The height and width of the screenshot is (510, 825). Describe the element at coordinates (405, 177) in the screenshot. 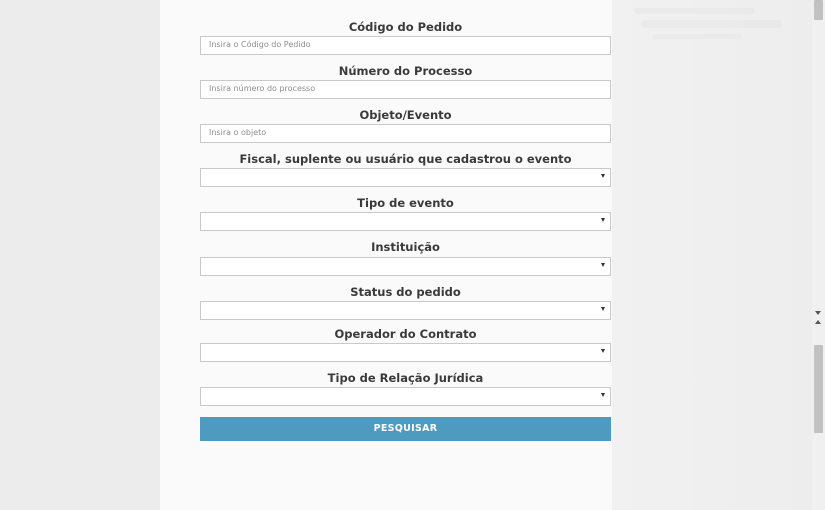

I see `fiscal-select` at that location.